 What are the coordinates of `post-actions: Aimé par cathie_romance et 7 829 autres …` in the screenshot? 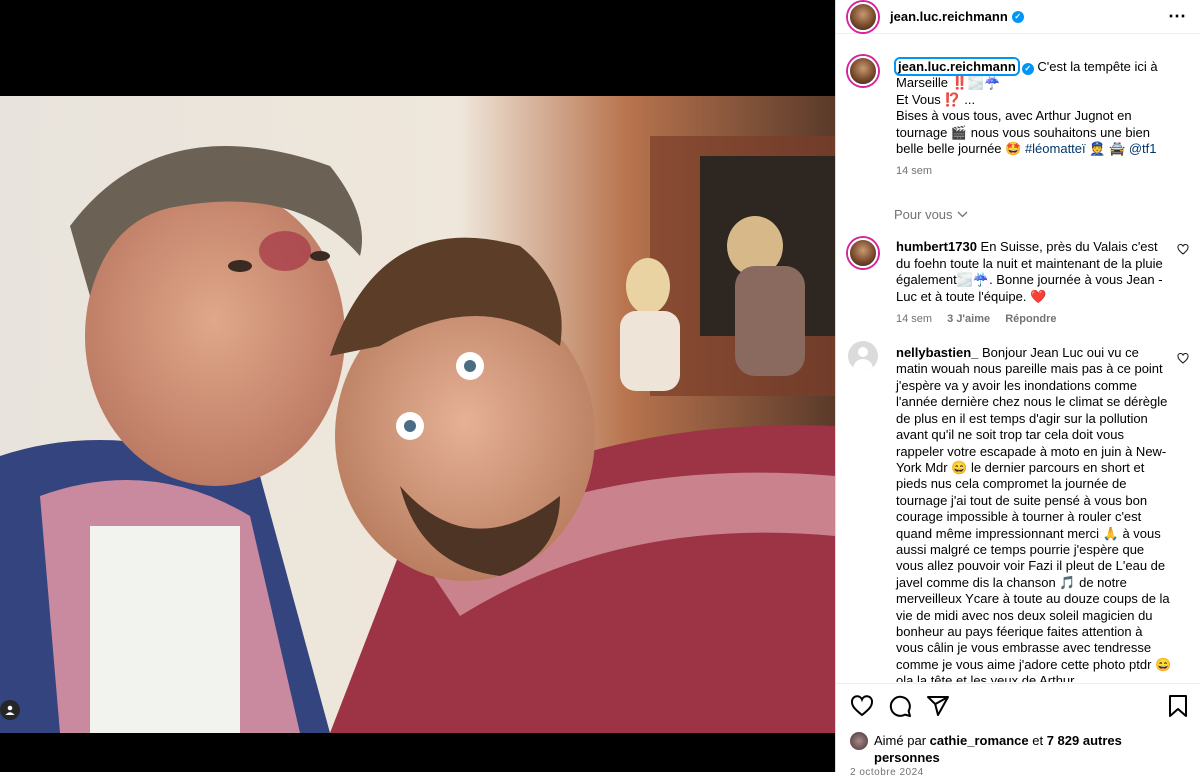 It's located at (1018, 730).